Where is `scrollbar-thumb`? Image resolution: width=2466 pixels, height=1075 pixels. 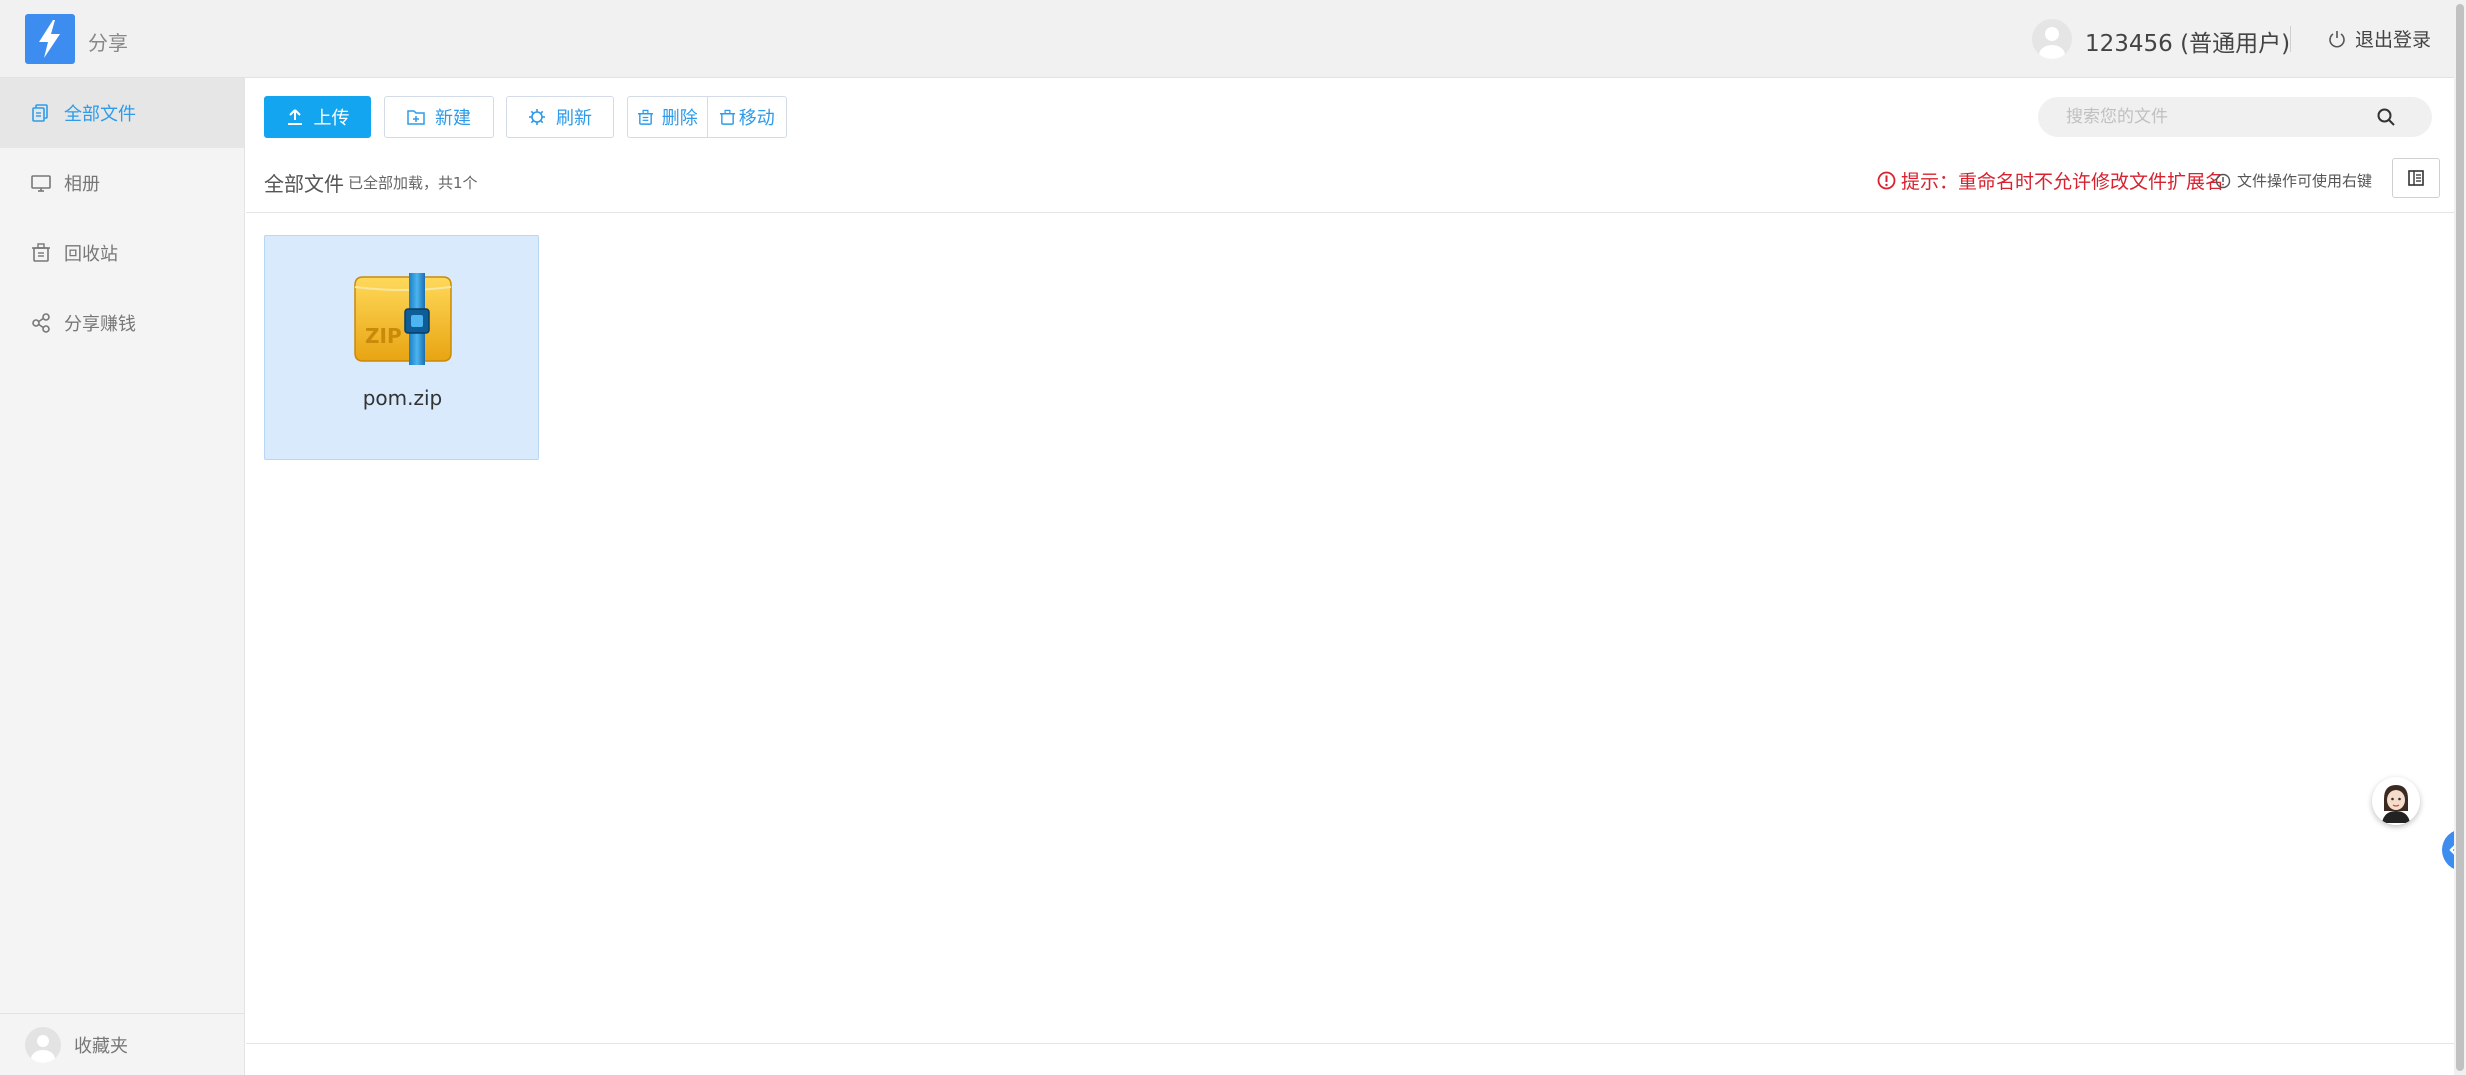 scrollbar-thumb is located at coordinates (2460, 537).